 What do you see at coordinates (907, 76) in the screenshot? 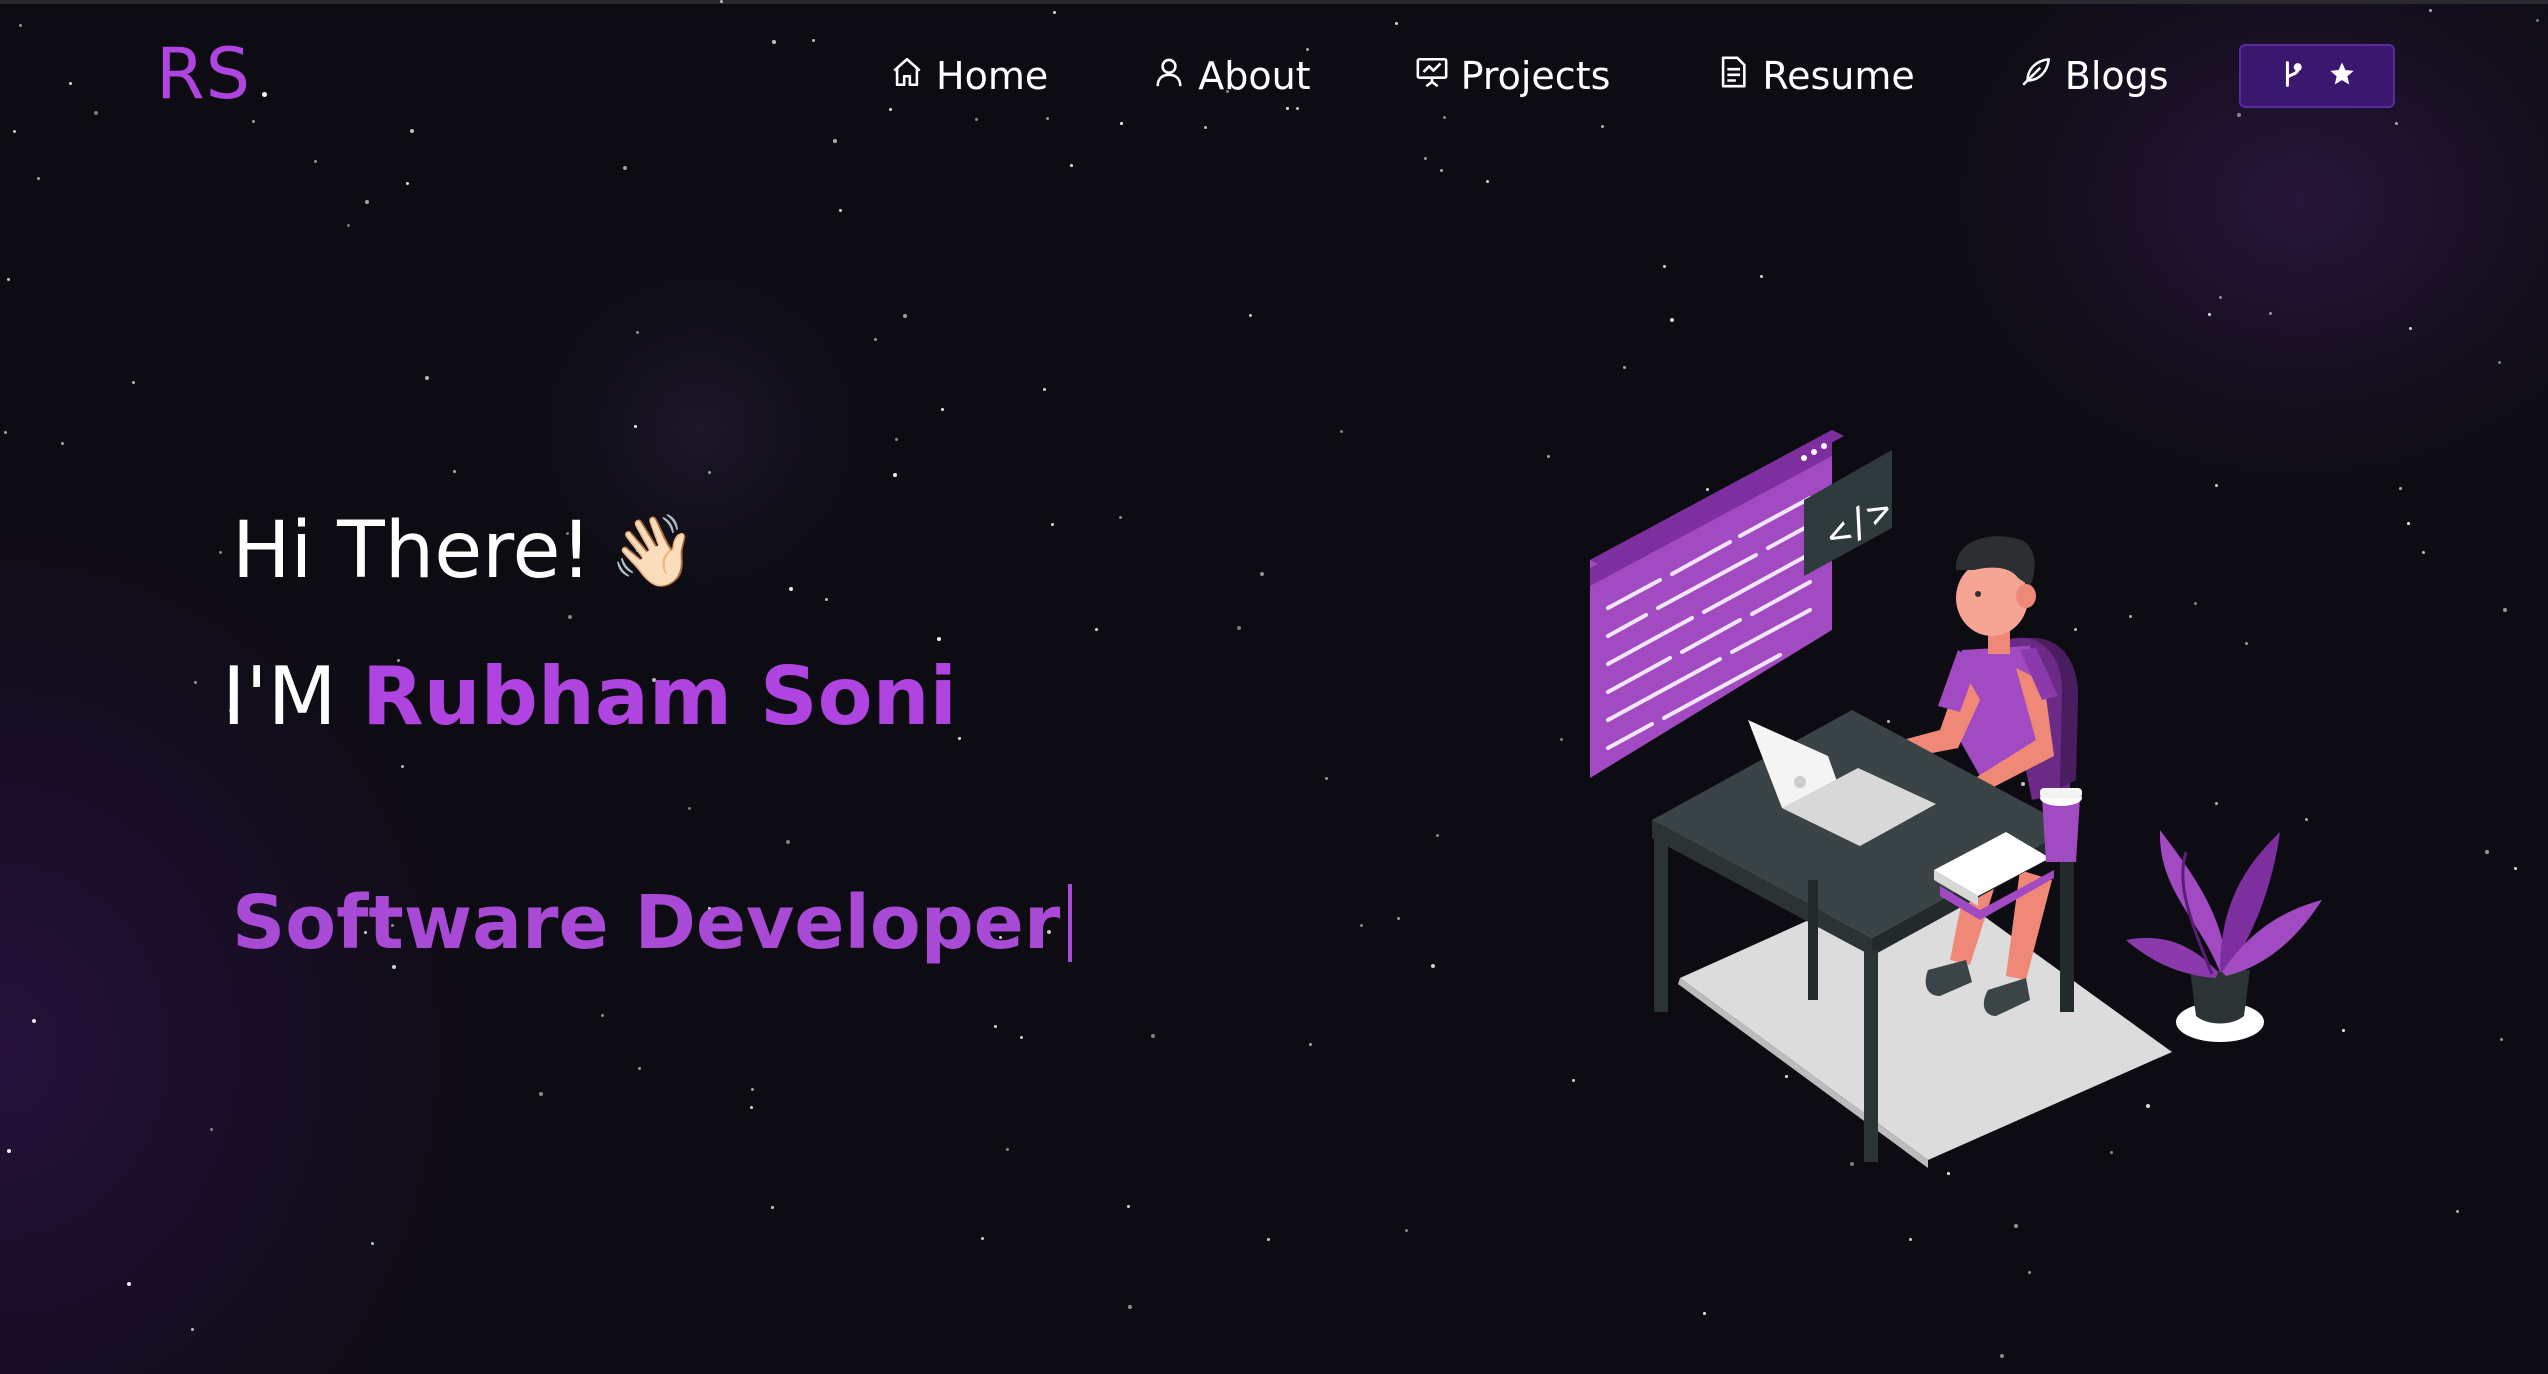
I see `home-icon` at bounding box center [907, 76].